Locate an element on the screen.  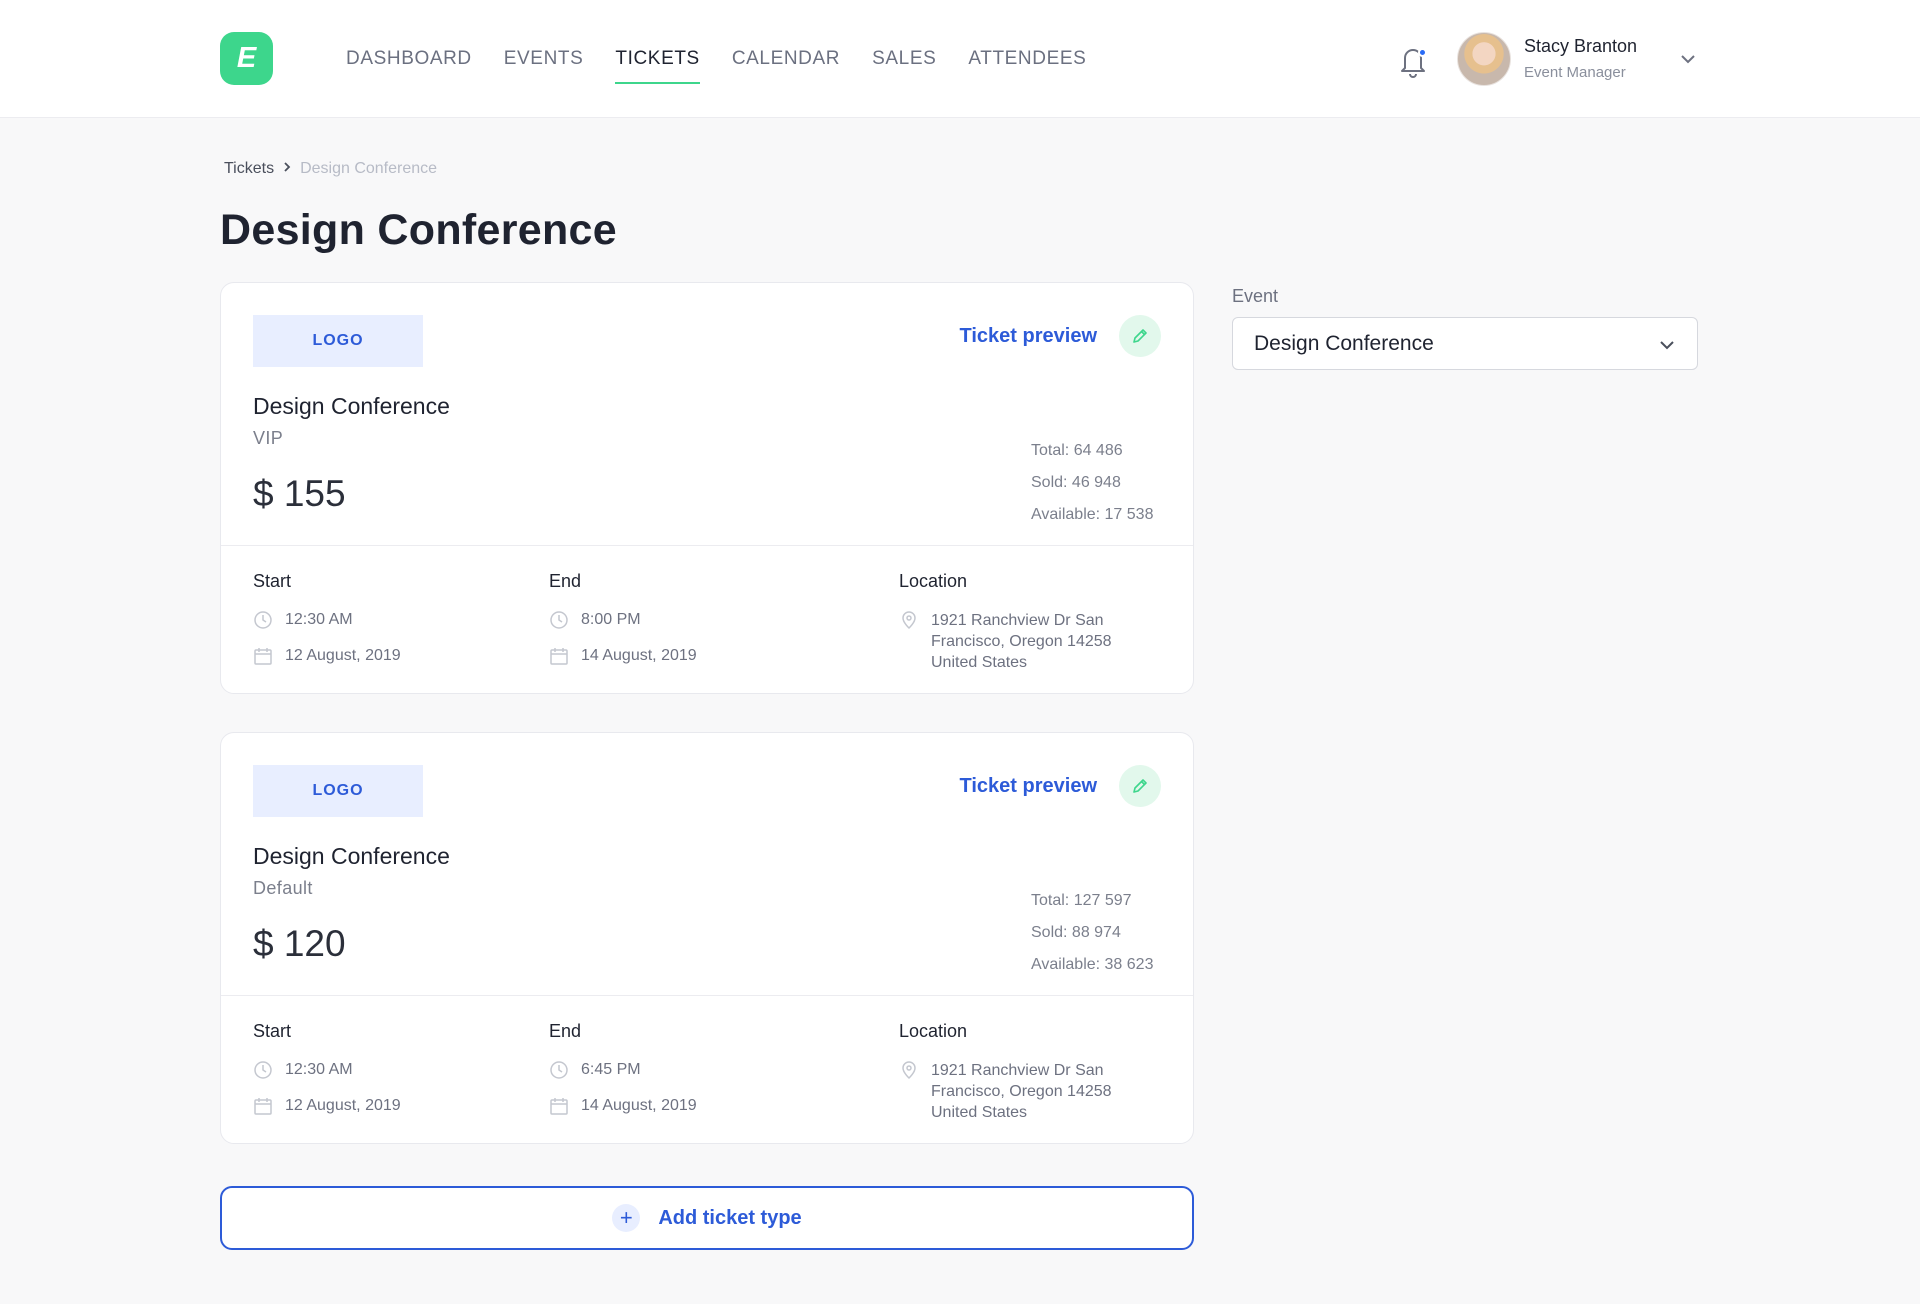
ticket-sold: Sold: 46 948 is located at coordinates (1076, 482).